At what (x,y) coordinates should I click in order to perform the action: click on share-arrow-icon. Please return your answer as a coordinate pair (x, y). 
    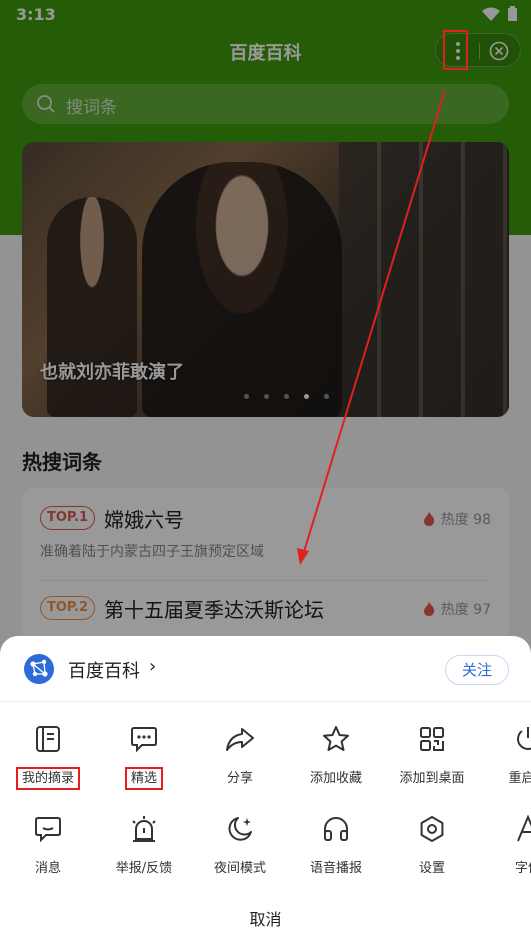
    Looking at the image, I should click on (240, 739).